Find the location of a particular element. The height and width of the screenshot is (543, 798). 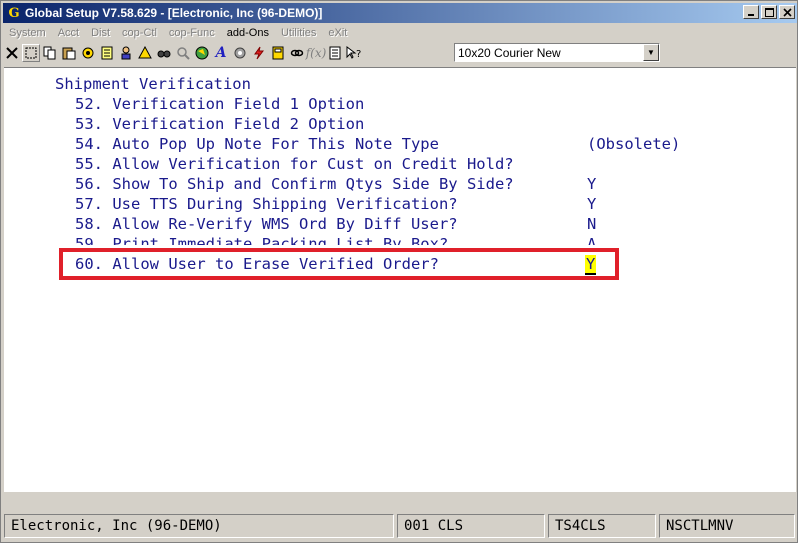

chevron-down-icon: ▼ is located at coordinates (651, 52).